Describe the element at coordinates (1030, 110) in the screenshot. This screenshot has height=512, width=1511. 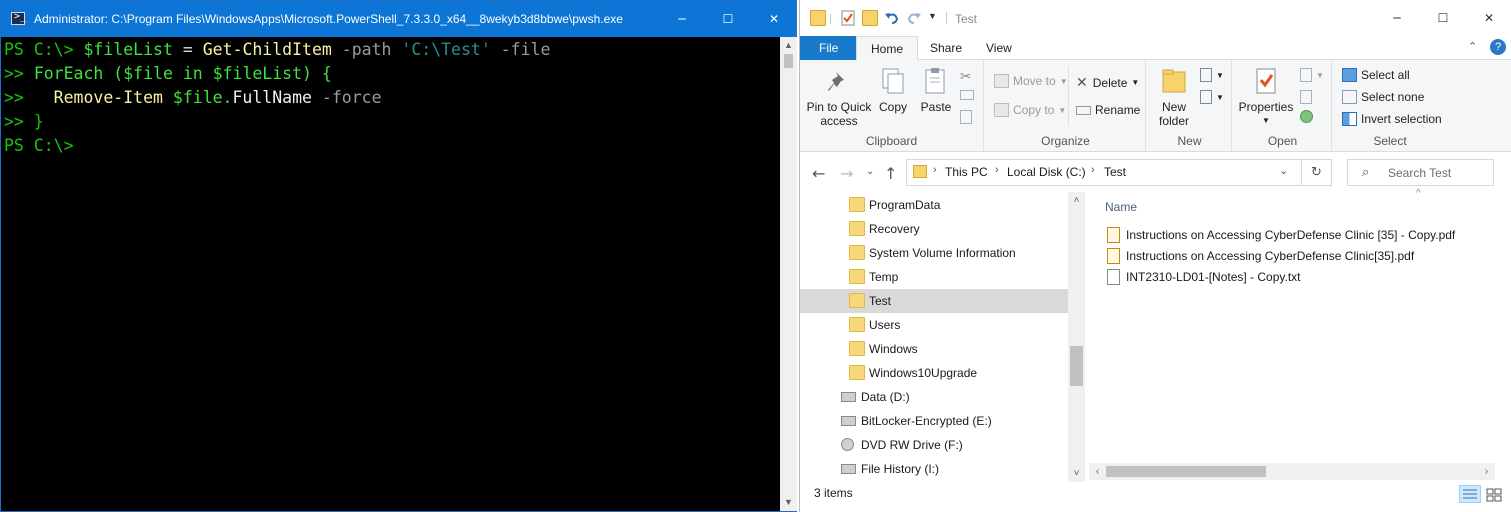
I see `copy-to-button: Copy to ▼` at that location.